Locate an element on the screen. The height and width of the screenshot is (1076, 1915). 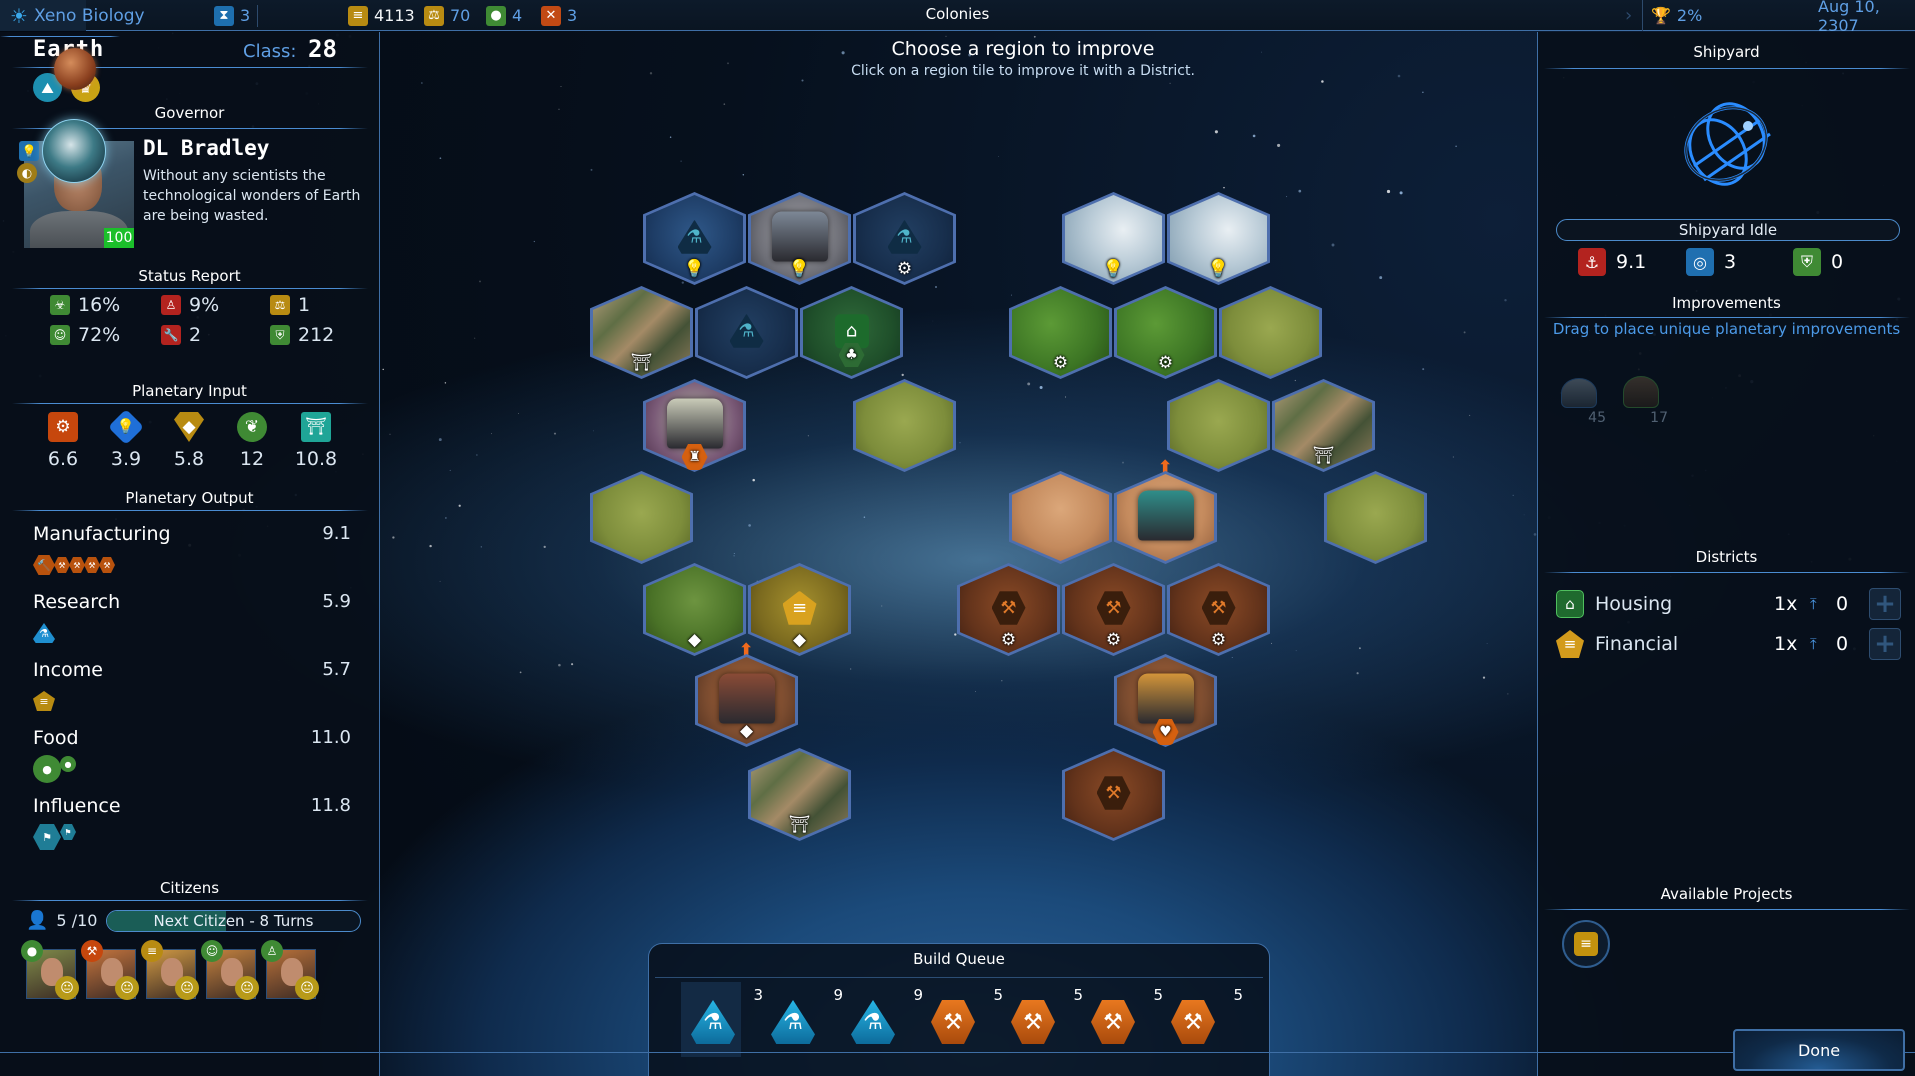
input-culture: ⛩ 10.8 is located at coordinates (316, 441).